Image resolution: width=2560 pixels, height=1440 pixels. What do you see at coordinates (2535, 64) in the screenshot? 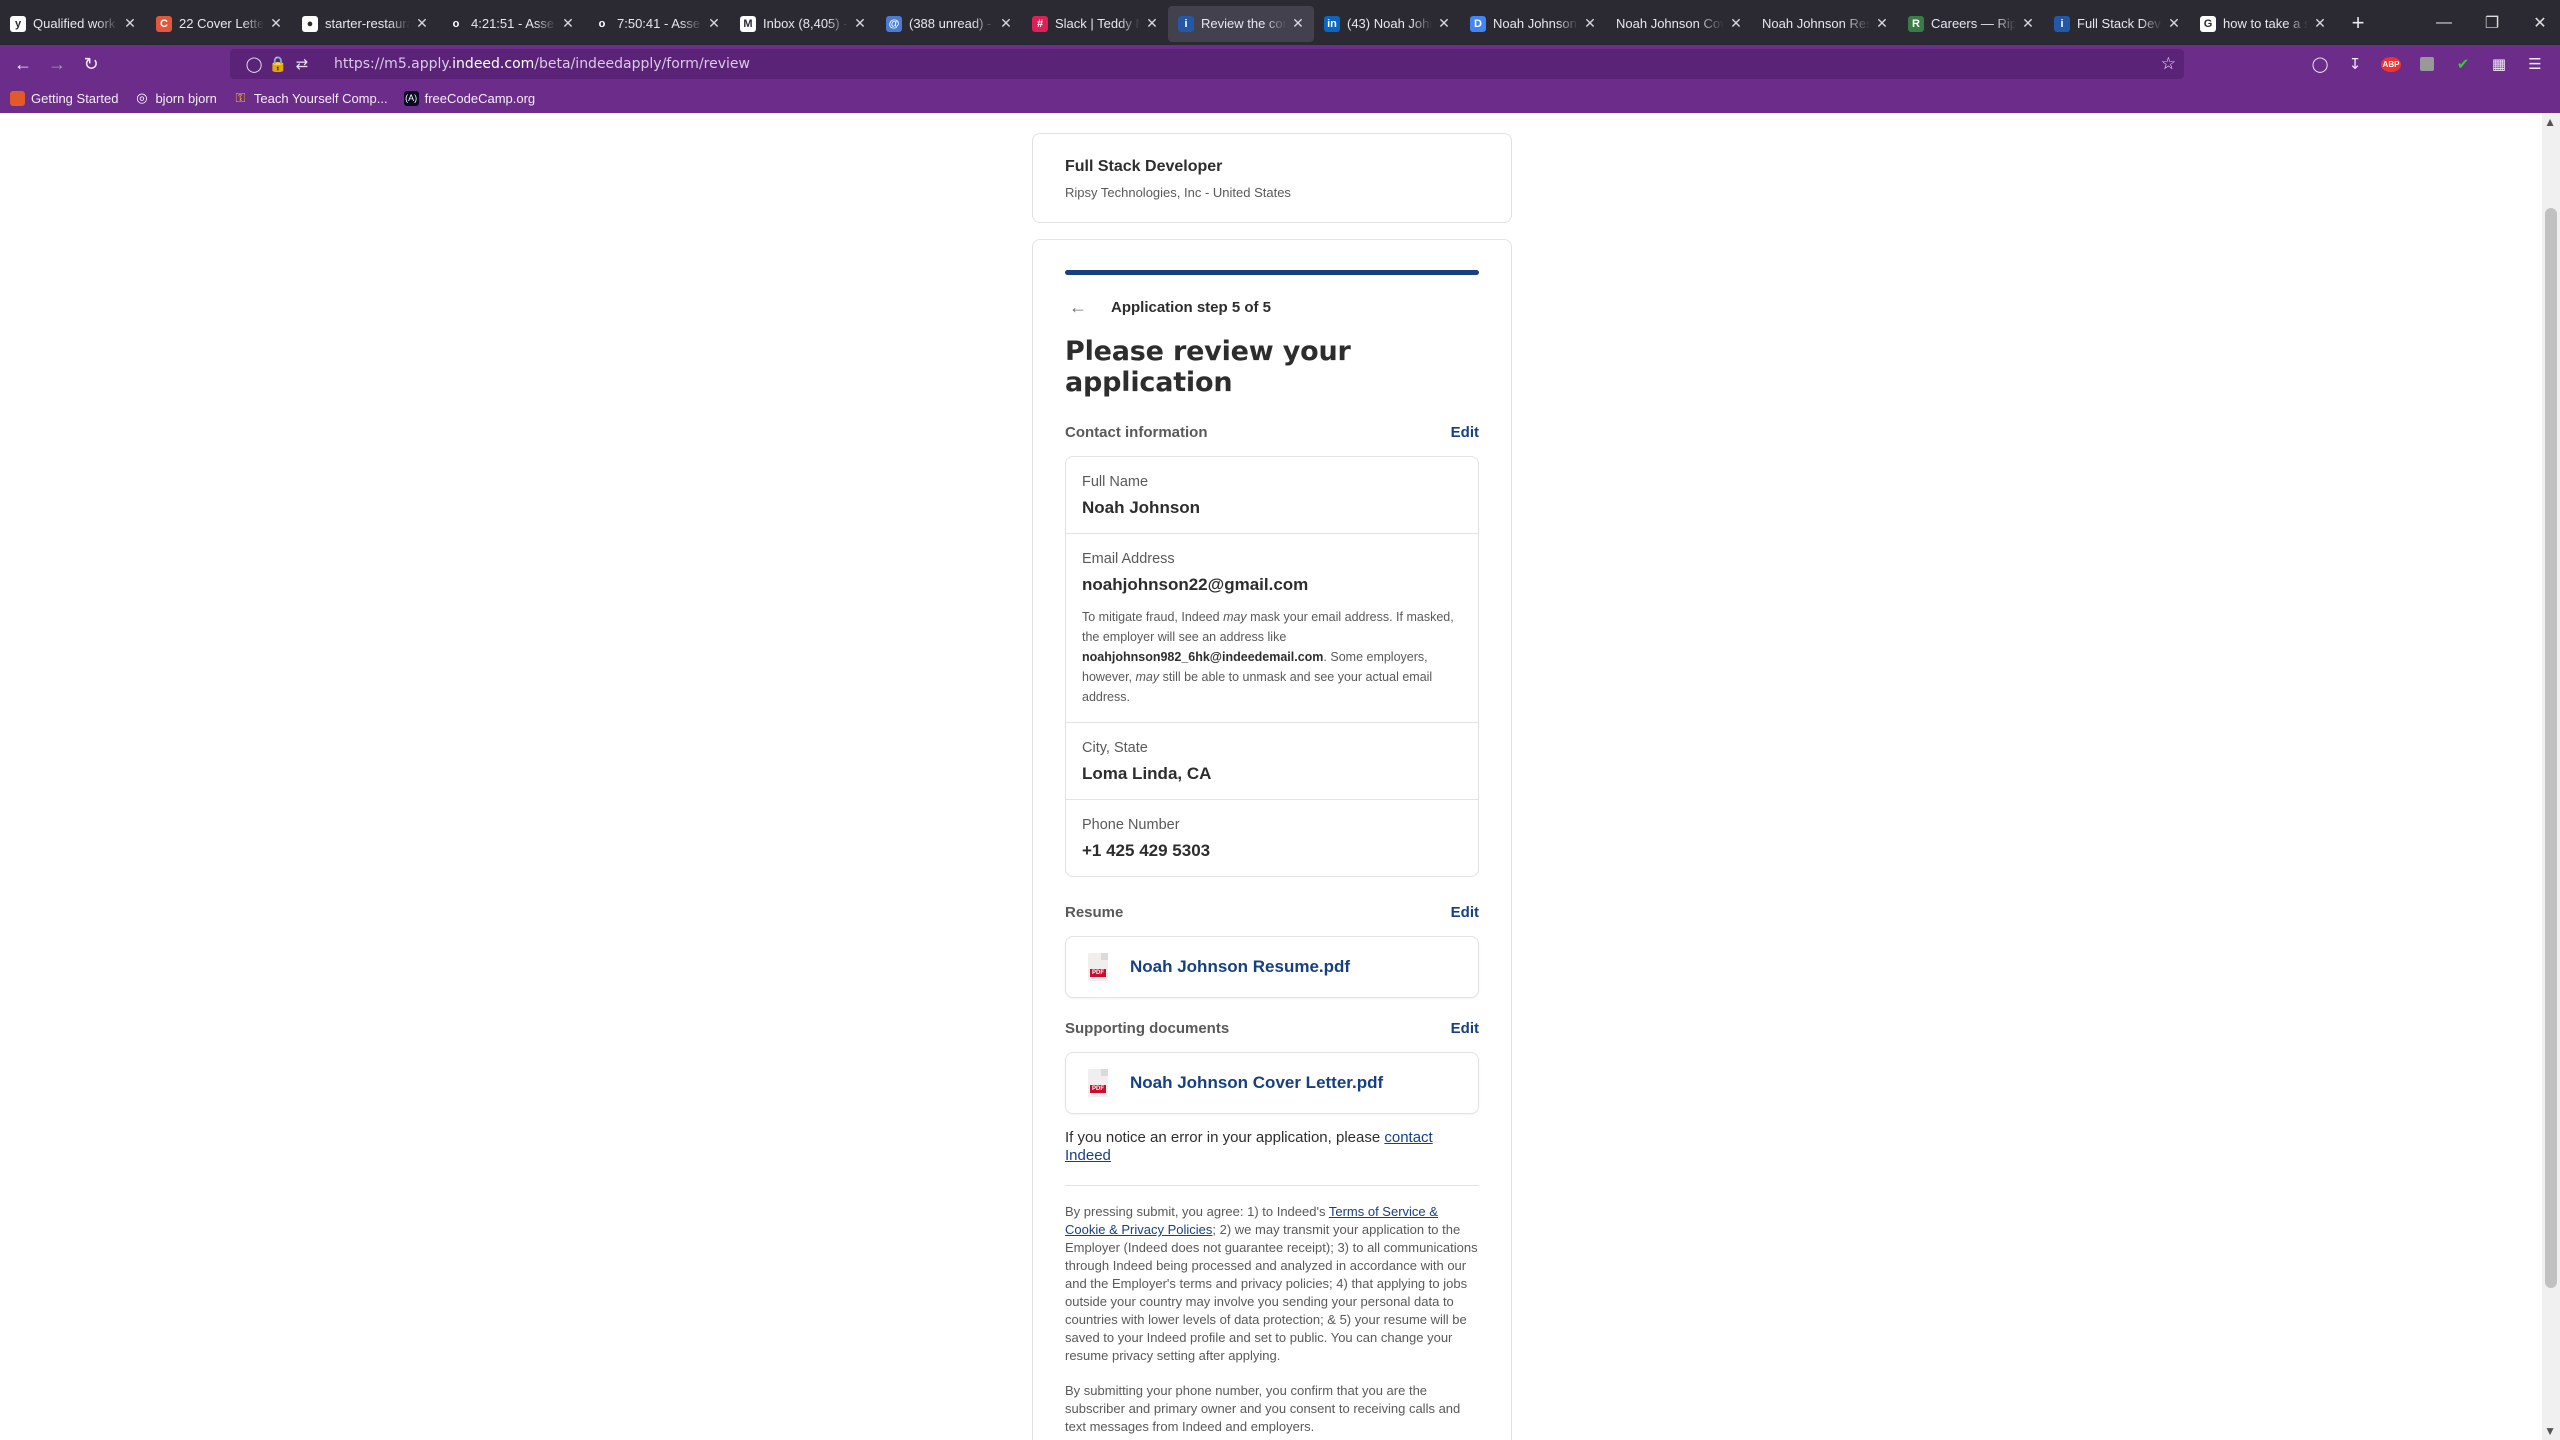
I see `menu-icon: ☰` at bounding box center [2535, 64].